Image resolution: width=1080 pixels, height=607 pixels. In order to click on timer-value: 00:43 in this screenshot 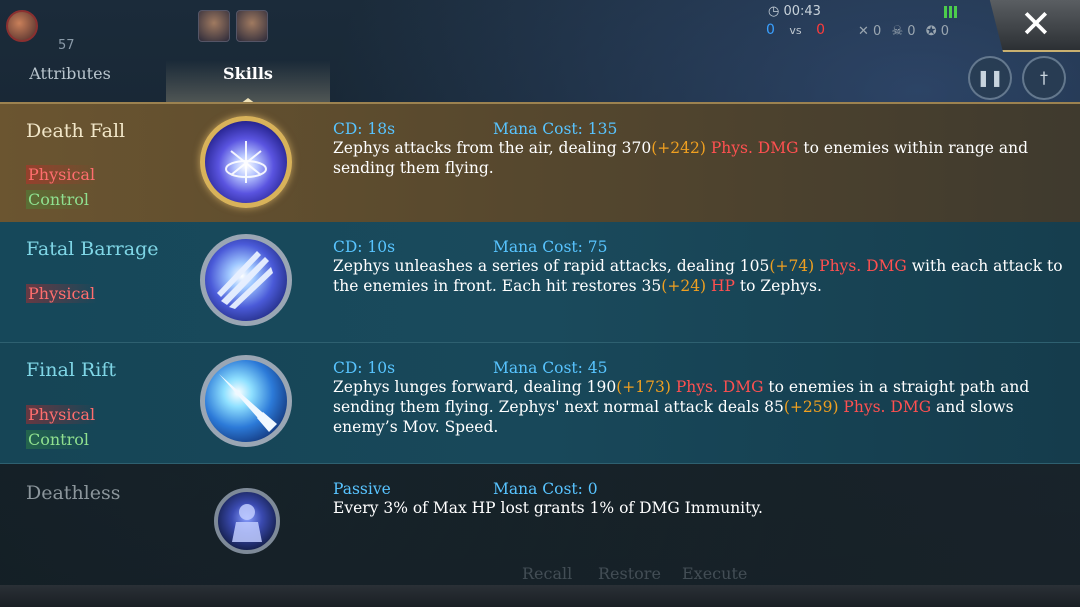, I will do `click(802, 11)`.